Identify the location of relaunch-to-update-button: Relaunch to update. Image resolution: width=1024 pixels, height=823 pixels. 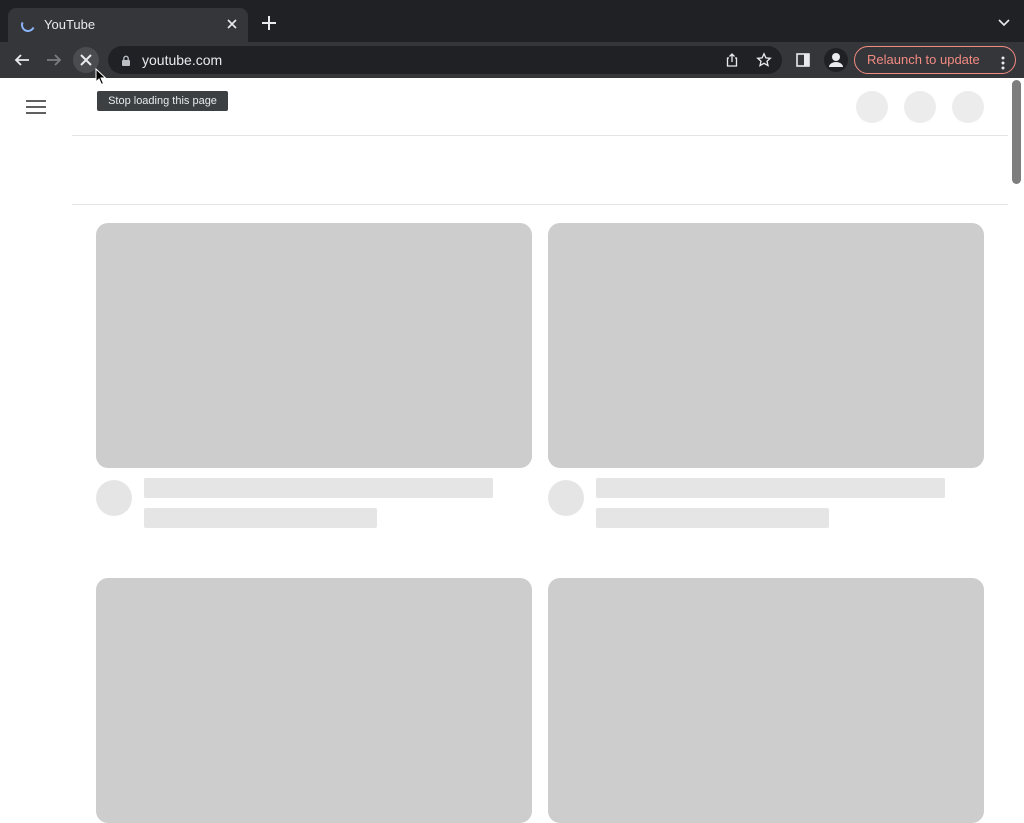
(935, 60).